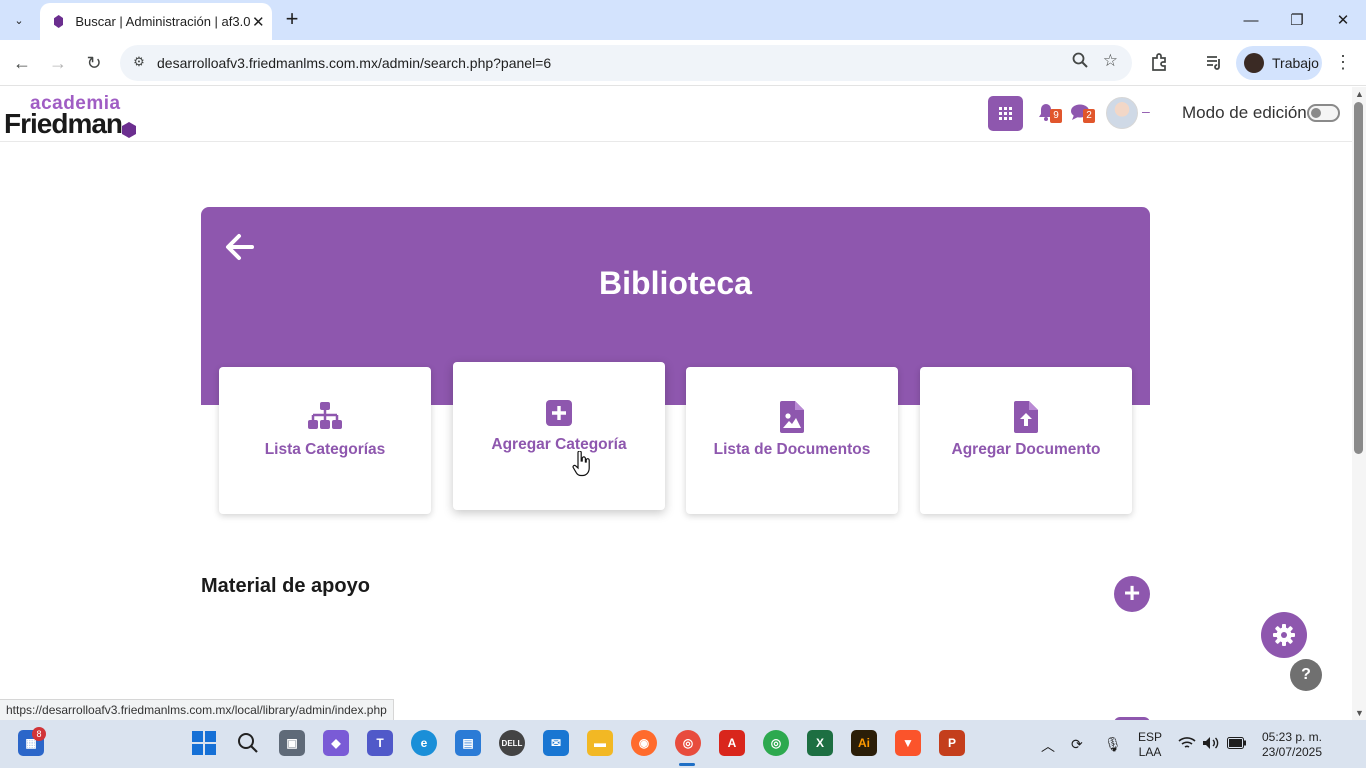 The width and height of the screenshot is (1366, 768). Describe the element at coordinates (1110, 61) in the screenshot. I see `bookmark-star-icon: ☆` at that location.